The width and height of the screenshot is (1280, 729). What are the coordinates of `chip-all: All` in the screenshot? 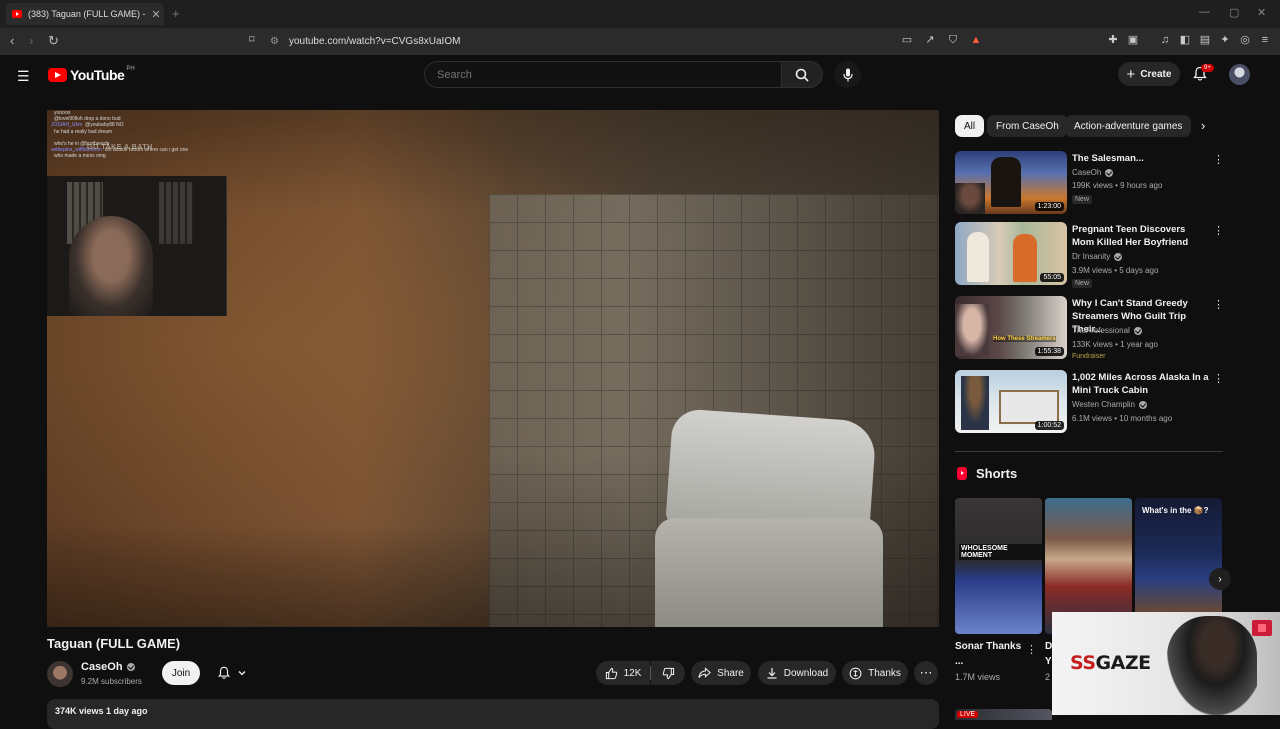 It's located at (970, 126).